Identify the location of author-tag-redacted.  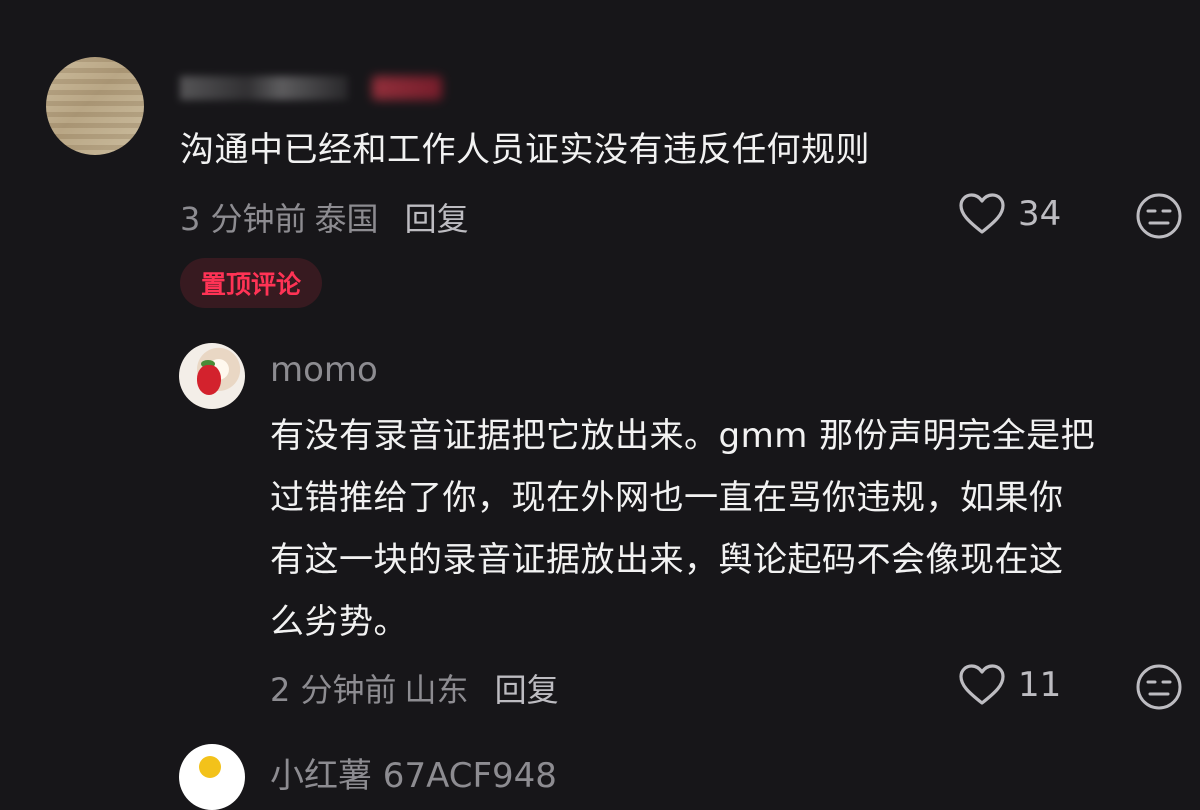
(407, 88).